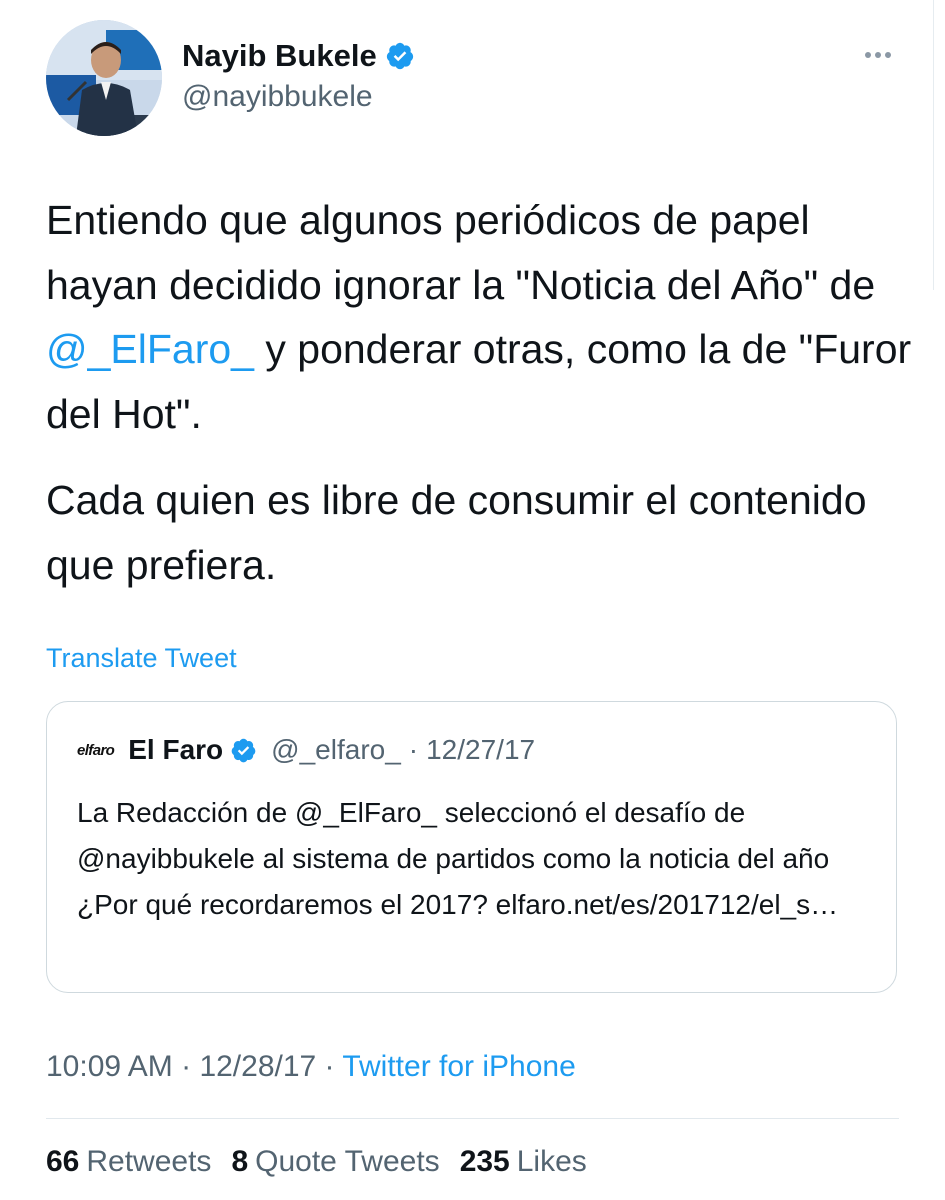 The image size is (945, 1200). I want to click on likes-count: 235, so click(484, 1161).